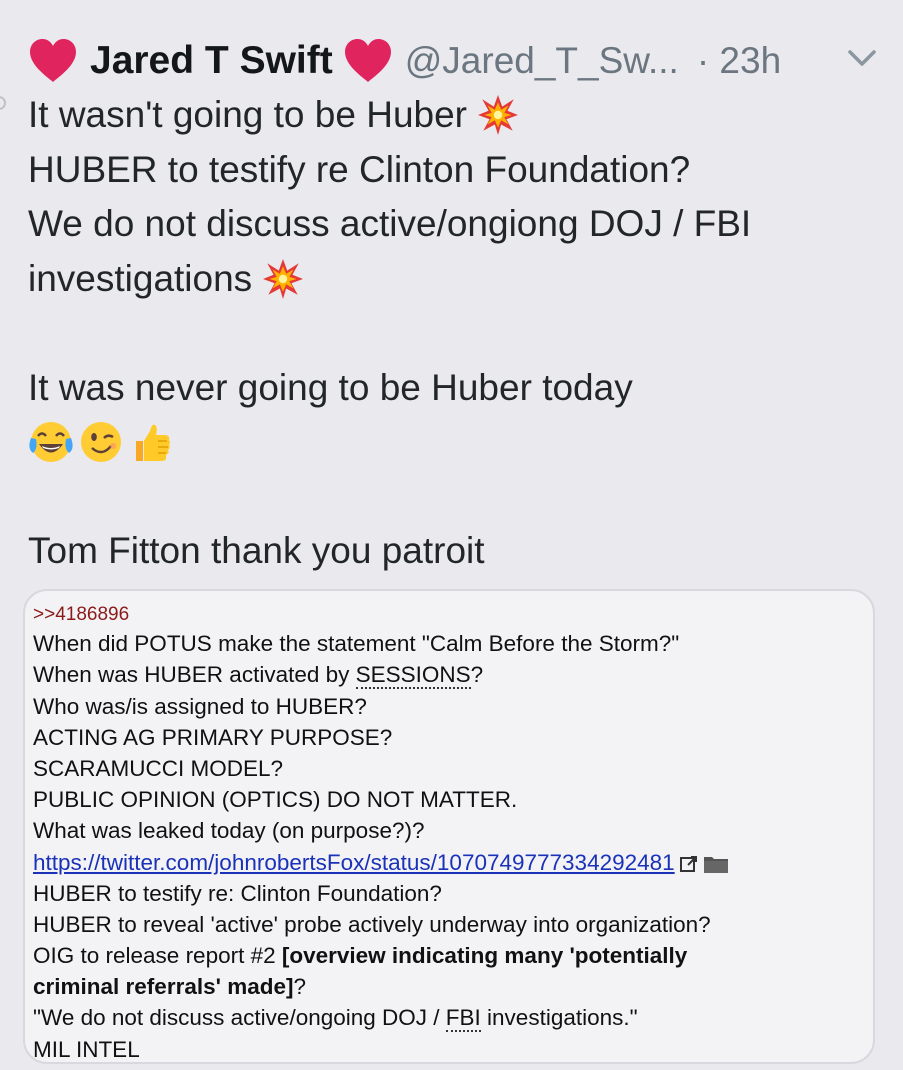  Describe the element at coordinates (153, 443) in the screenshot. I see `thumbs-up-icon` at that location.